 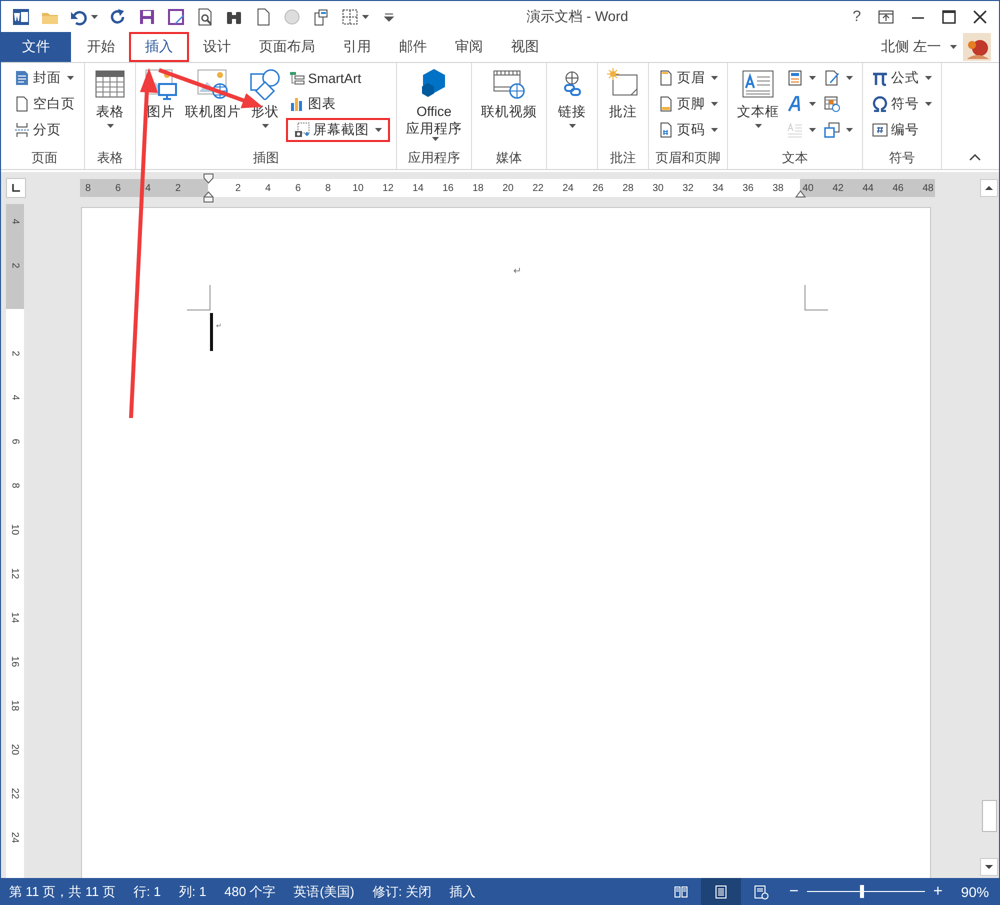 I want to click on ribbon-button: 联机视频, so click(x=509, y=94).